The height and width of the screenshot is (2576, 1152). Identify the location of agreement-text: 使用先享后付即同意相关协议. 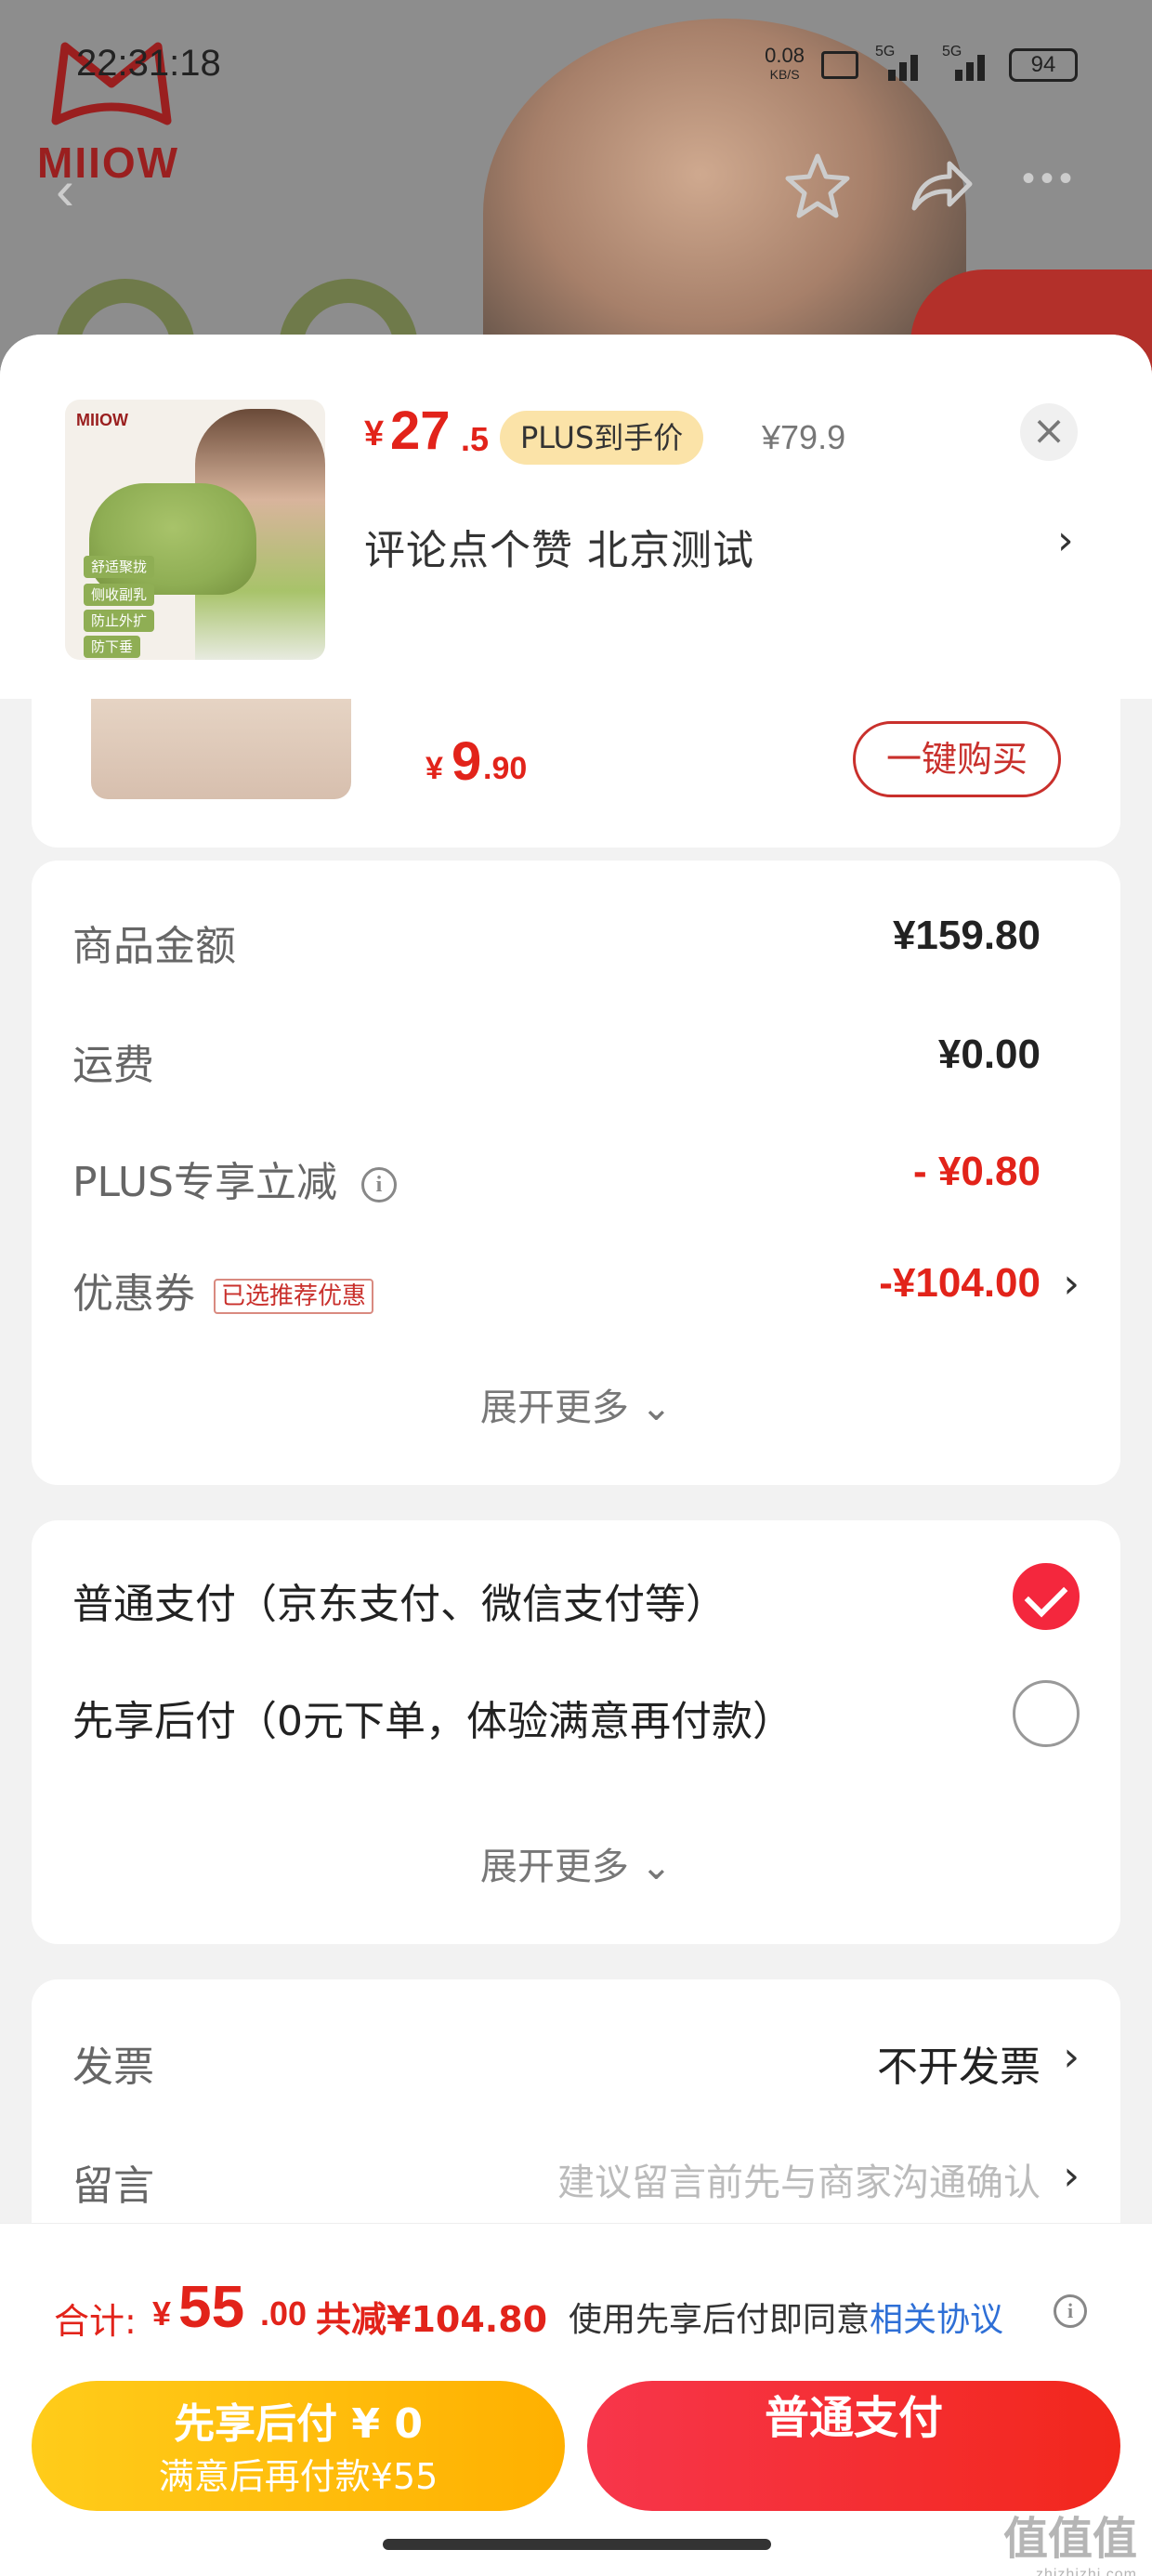
(786, 2320).